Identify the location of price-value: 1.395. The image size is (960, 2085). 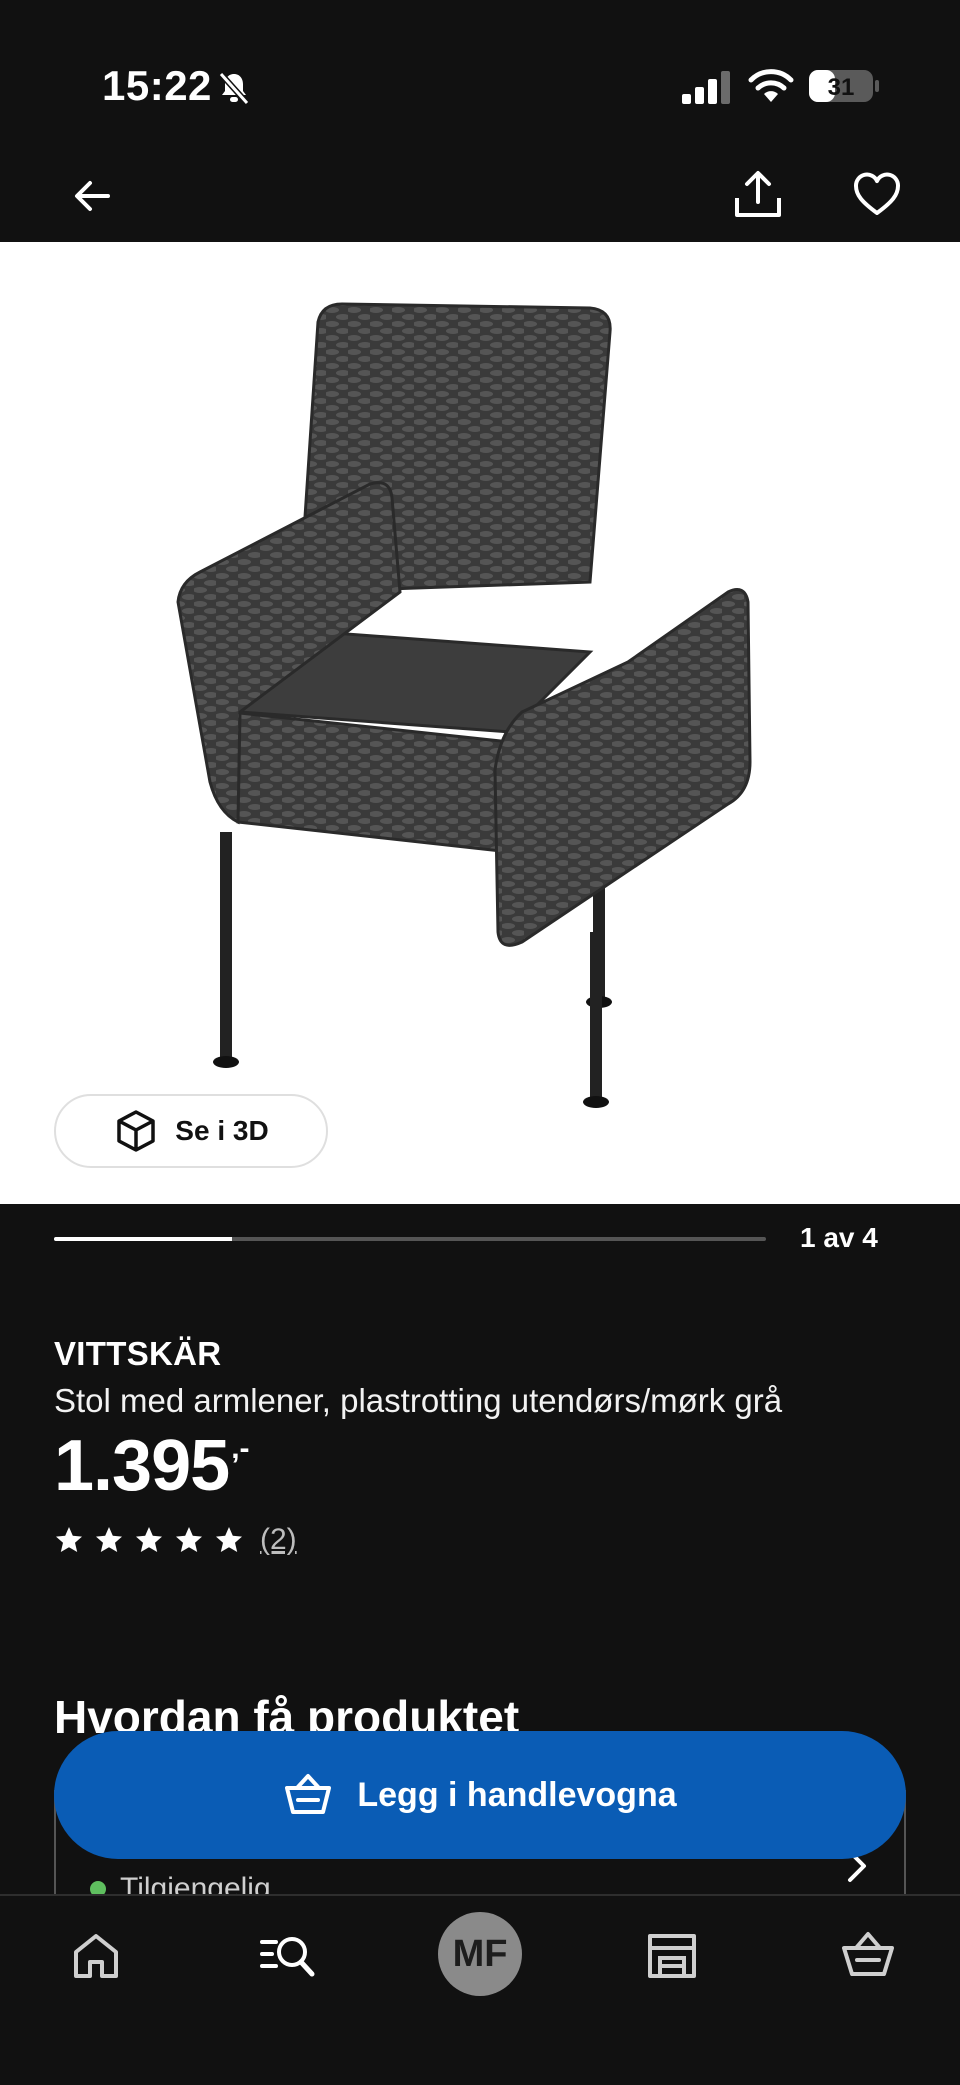
(142, 1466).